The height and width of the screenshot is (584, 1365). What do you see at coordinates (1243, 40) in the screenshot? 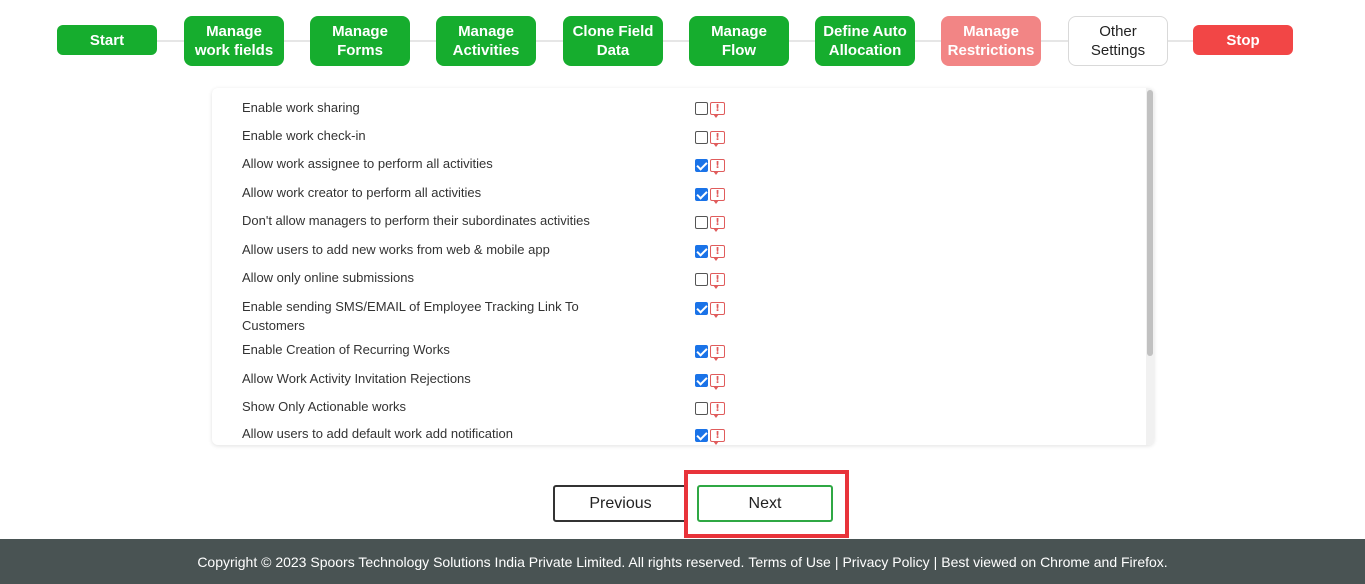
I see `step-stop: Stop` at bounding box center [1243, 40].